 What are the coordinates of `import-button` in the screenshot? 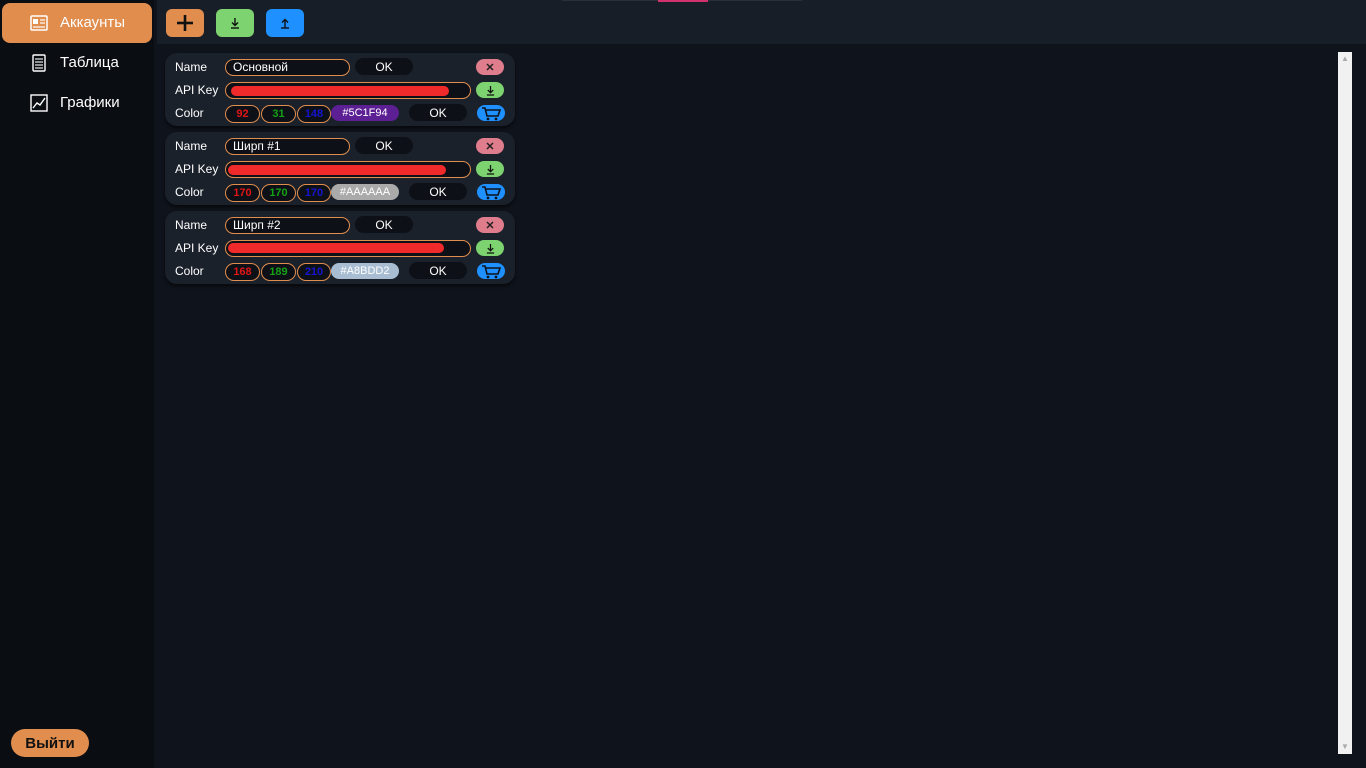 It's located at (235, 23).